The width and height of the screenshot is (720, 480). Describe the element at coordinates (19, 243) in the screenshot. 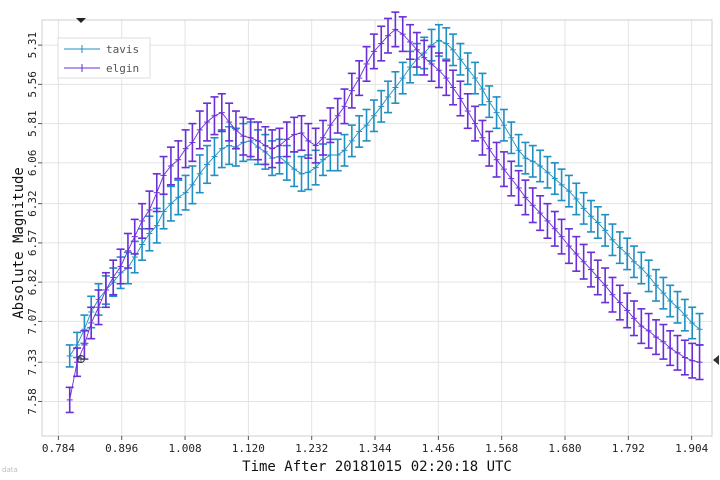

I see `y-axis-title: Absolute Magnitude` at that location.